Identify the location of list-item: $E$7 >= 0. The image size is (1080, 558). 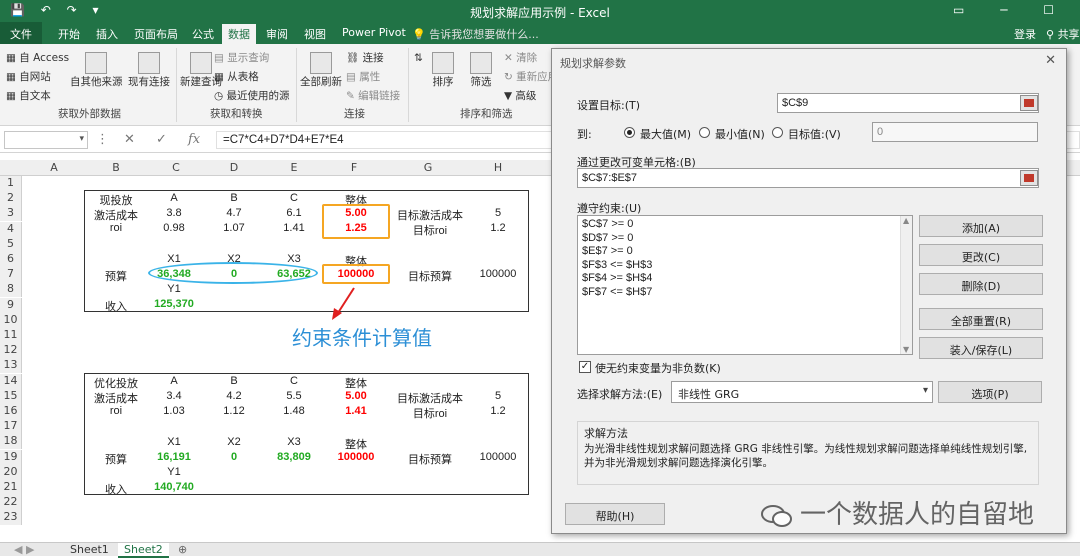
(745, 252).